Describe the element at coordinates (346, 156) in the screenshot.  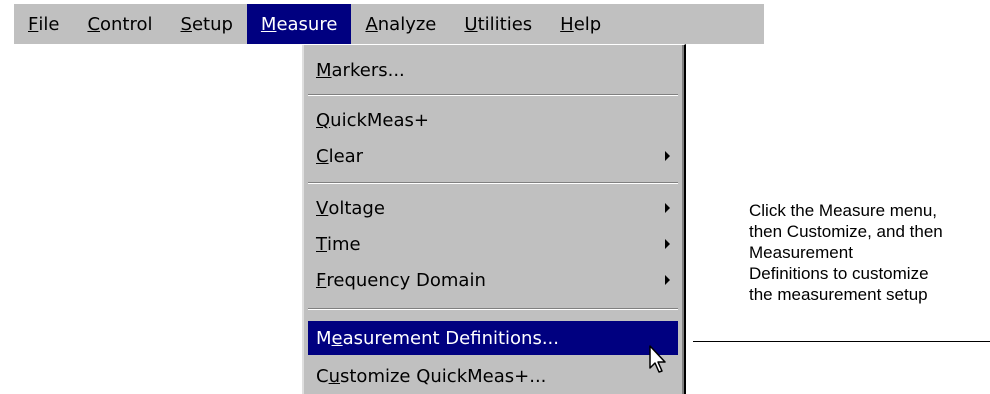
I see `menu-item-clear-label: lear` at that location.